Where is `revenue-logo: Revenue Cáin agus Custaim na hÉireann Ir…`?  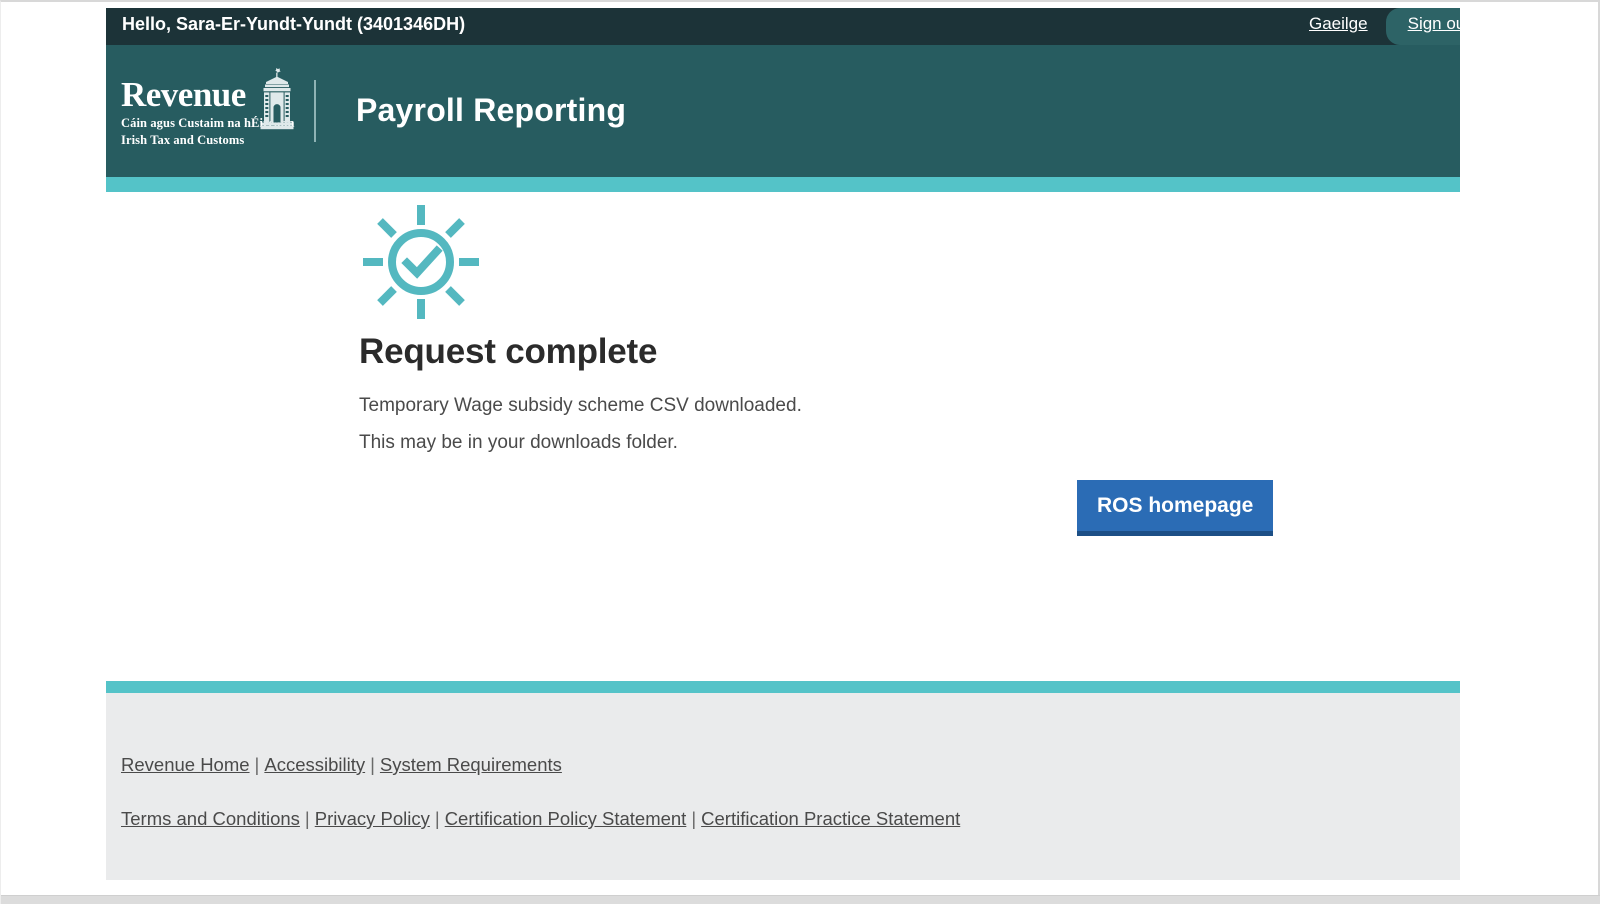
revenue-logo: Revenue Cáin agus Custaim na hÉireann Ir… is located at coordinates (218, 107).